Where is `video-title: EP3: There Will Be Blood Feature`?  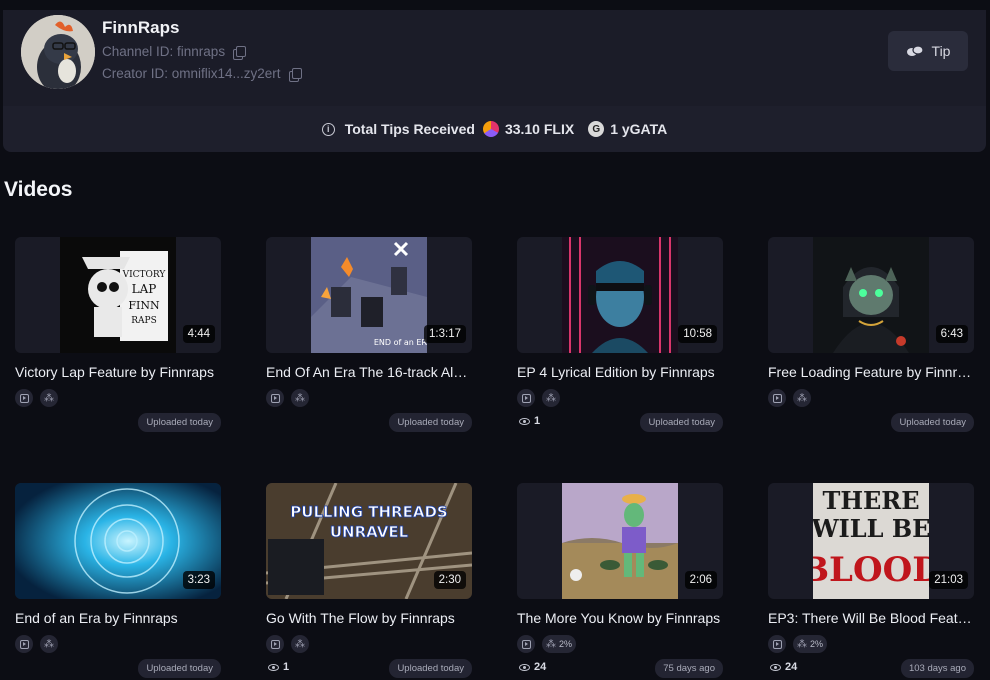 video-title: EP3: There Will Be Blood Feature is located at coordinates (871, 618).